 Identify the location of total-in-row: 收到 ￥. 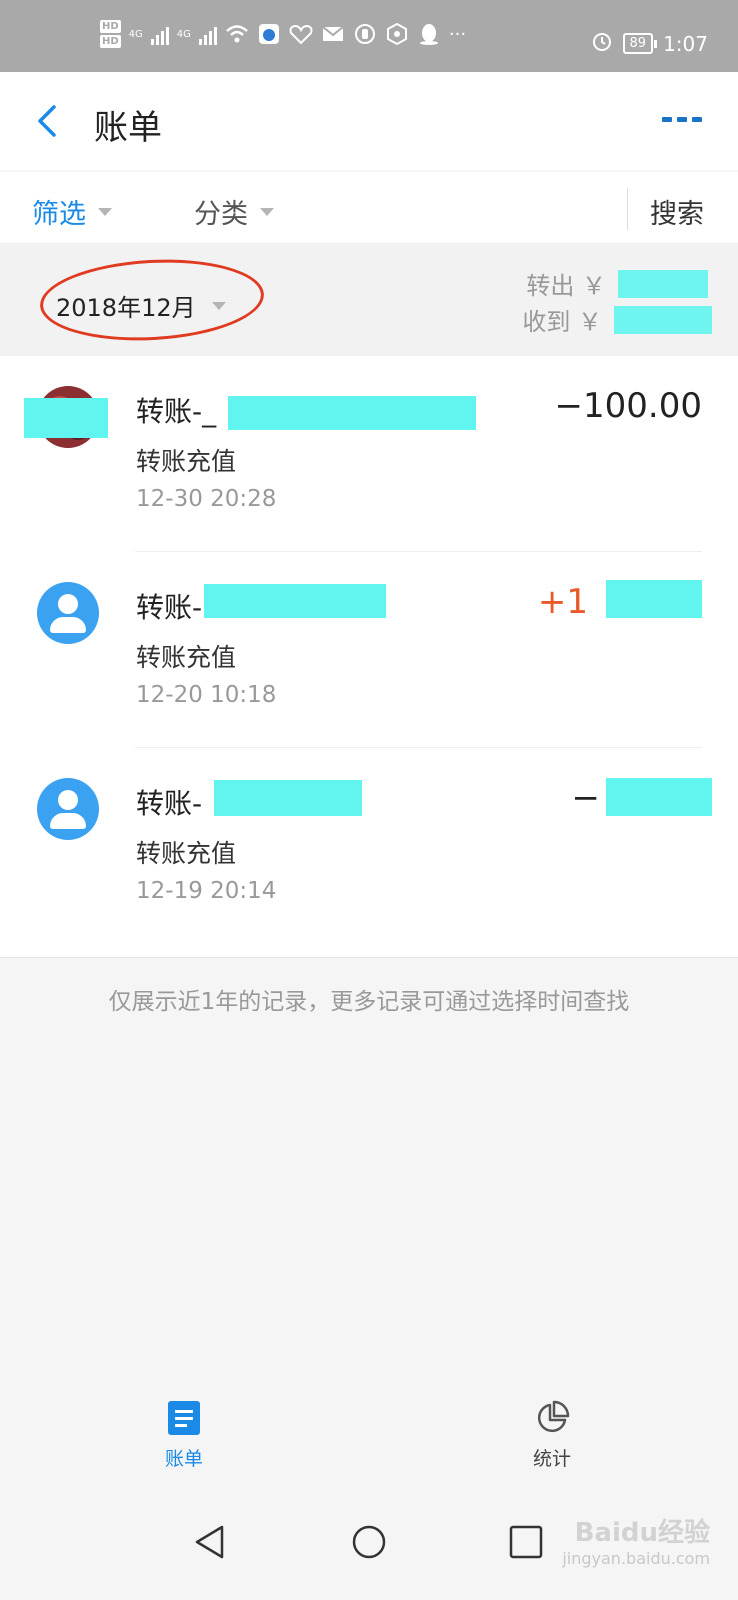
(617, 319).